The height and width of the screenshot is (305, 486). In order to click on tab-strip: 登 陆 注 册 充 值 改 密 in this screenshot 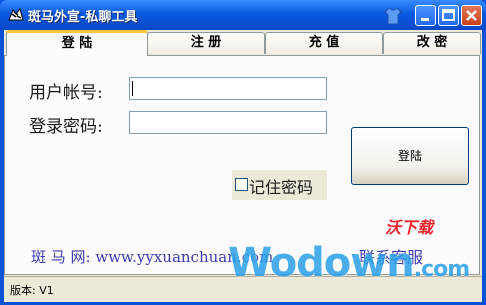, I will do `click(243, 43)`.